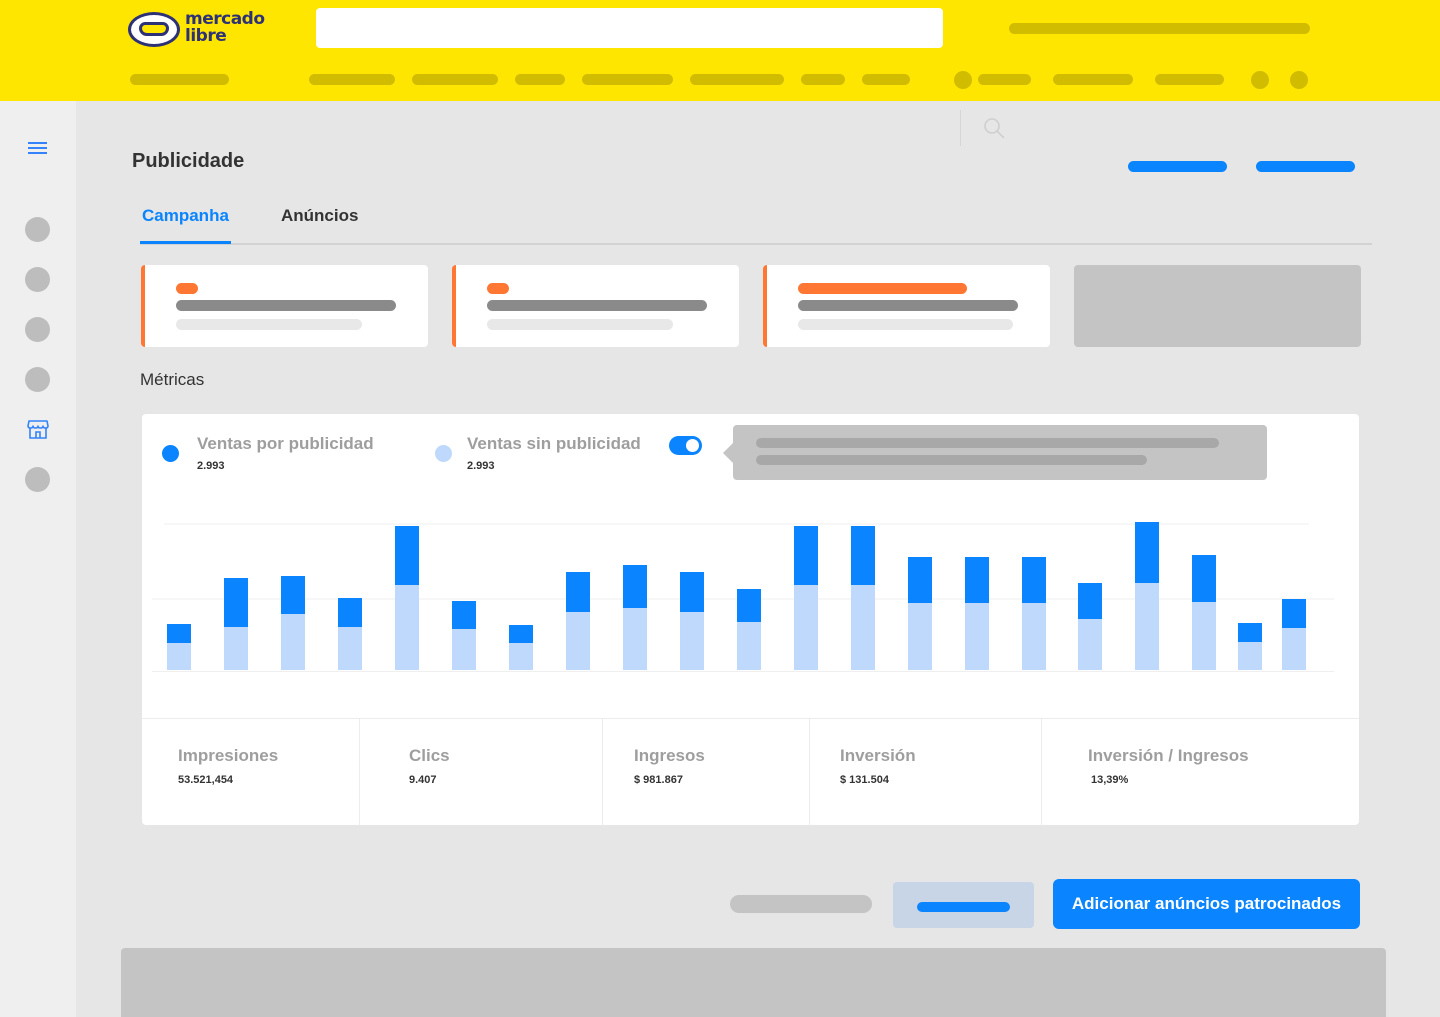 Image resolution: width=1440 pixels, height=1017 pixels. I want to click on tab-campanha: Campanha, so click(185, 216).